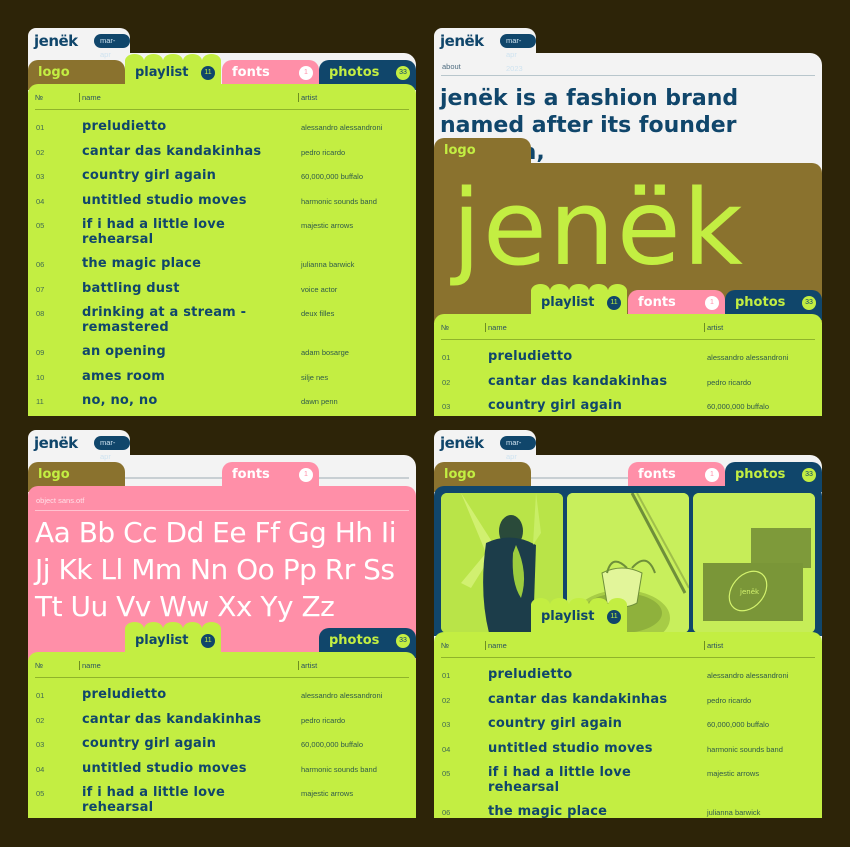 The image size is (850, 847). Describe the element at coordinates (177, 380) in the screenshot. I see `track-title: ames room` at that location.